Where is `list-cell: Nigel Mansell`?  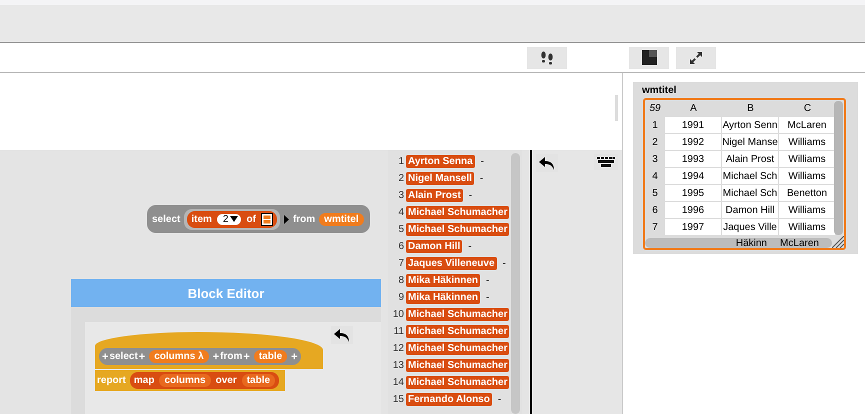 list-cell: Nigel Mansell is located at coordinates (440, 178).